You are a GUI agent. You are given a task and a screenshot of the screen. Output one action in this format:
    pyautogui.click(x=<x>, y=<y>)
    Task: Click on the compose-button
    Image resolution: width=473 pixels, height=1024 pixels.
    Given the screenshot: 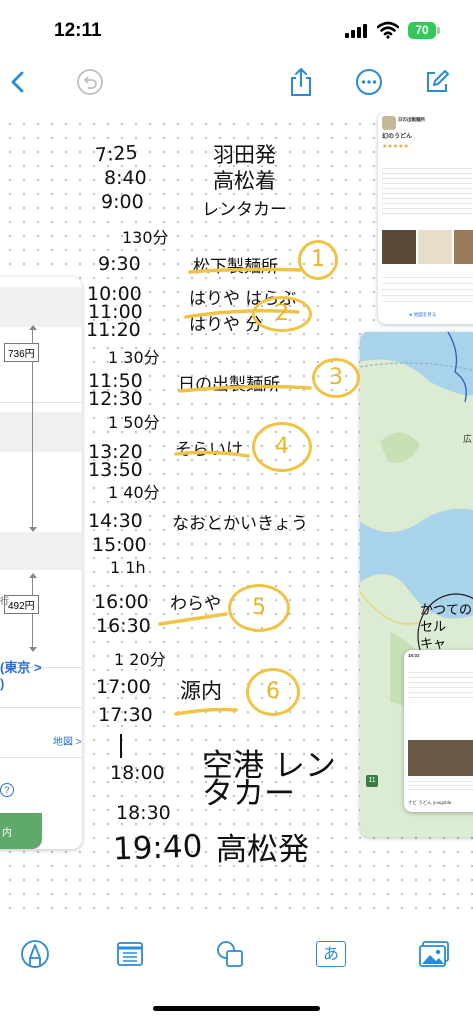 What is the action you would take?
    pyautogui.click(x=437, y=82)
    